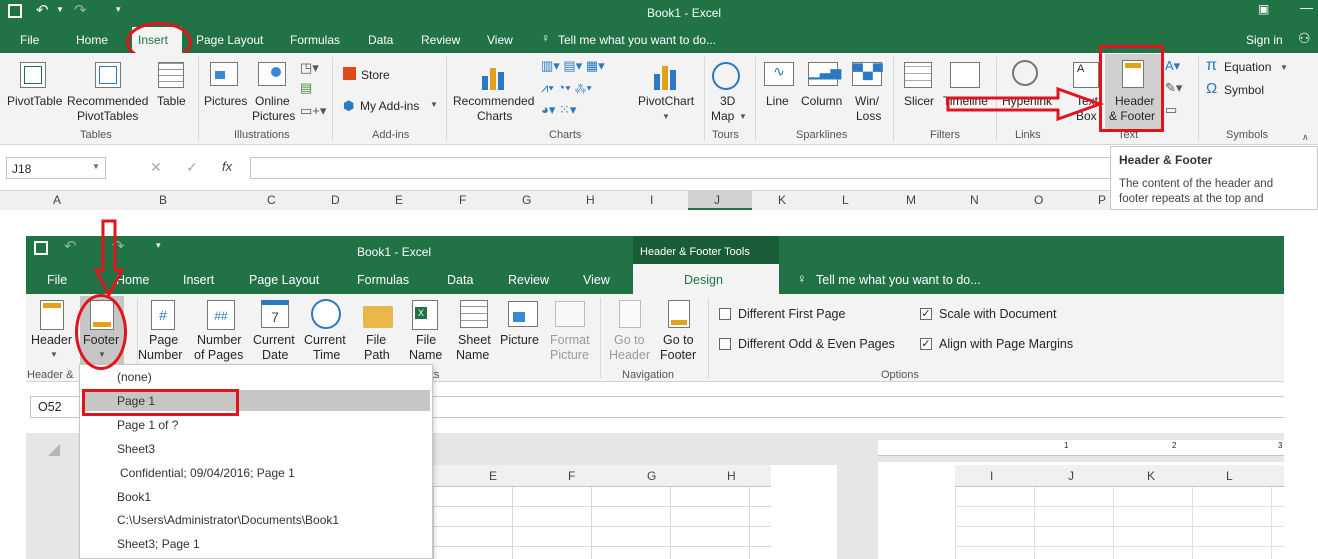  Describe the element at coordinates (229, 40) in the screenshot. I see `tab-page-layout: Page Layout` at that location.